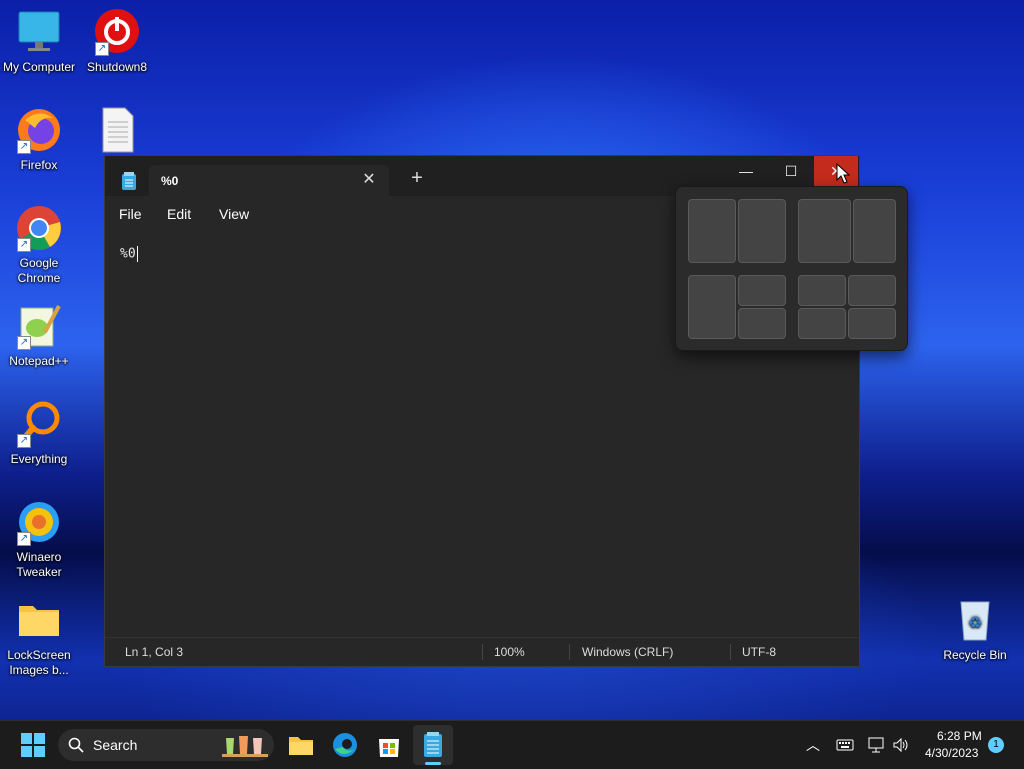 The width and height of the screenshot is (1024, 769). What do you see at coordinates (39, 326) in the screenshot?
I see `notepadpp-icon: ↗` at bounding box center [39, 326].